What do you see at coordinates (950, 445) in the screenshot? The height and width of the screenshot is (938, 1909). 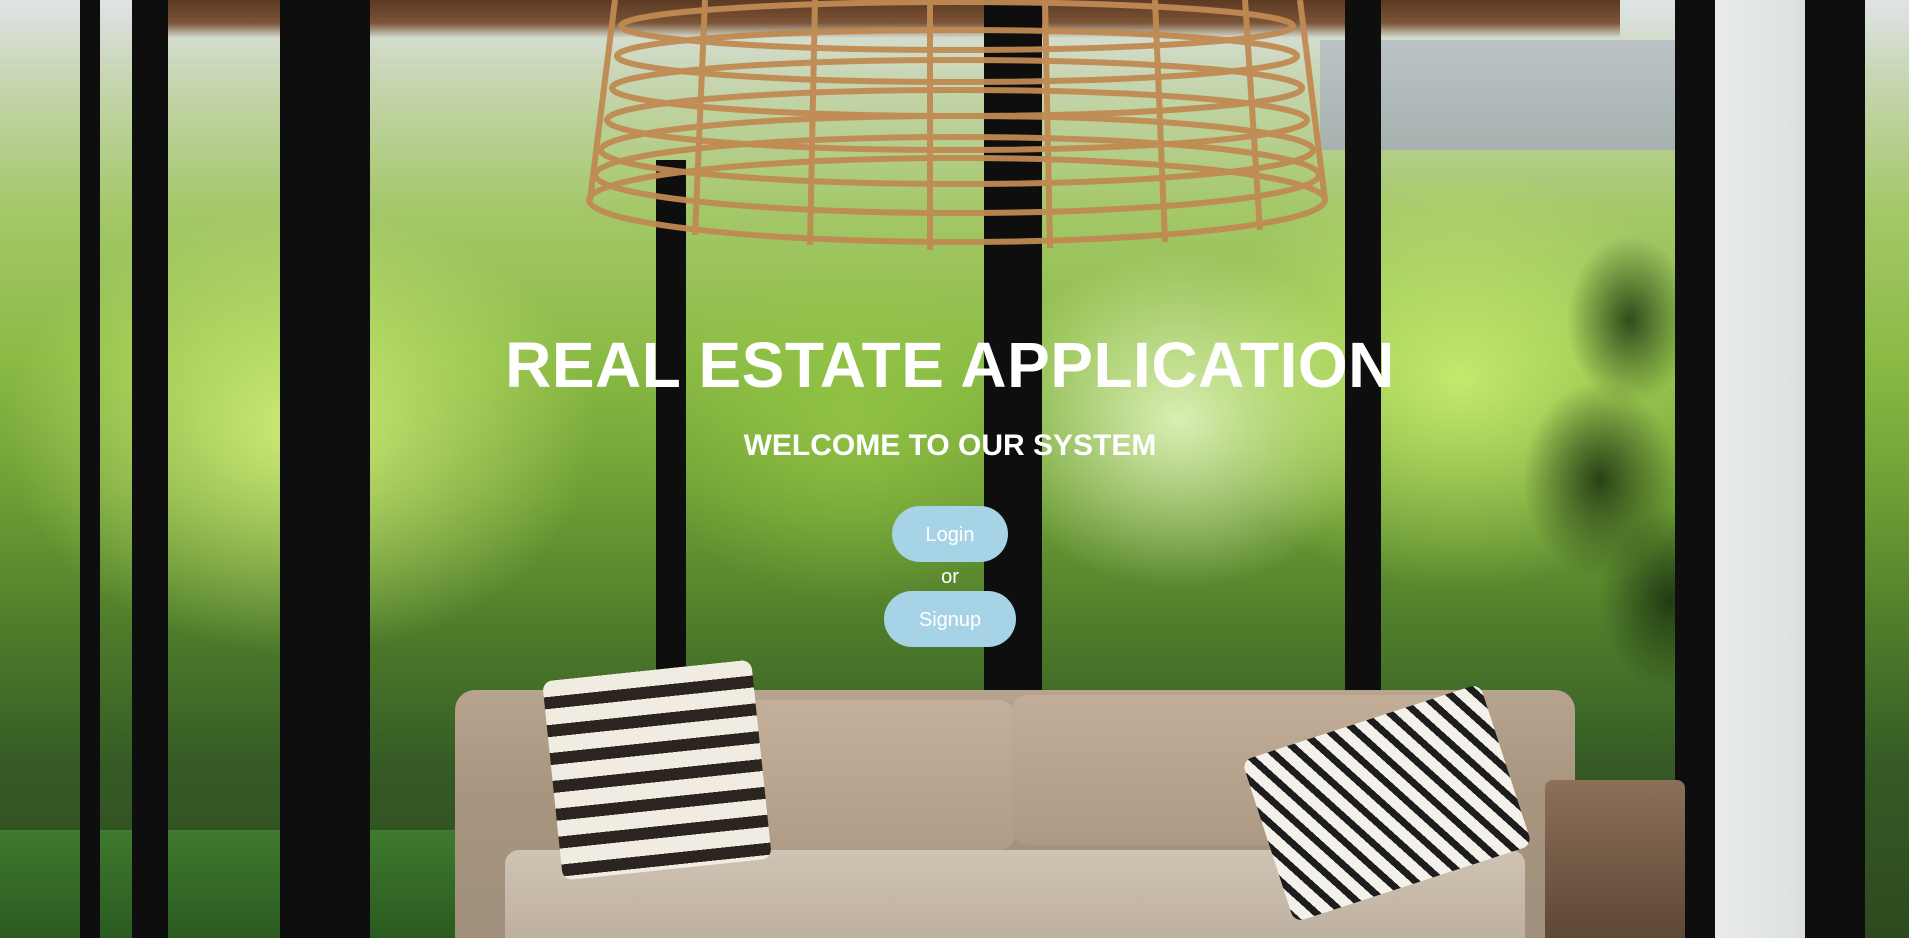 I see `page-subtitle: WELCOME TO OUR SYSTEM` at bounding box center [950, 445].